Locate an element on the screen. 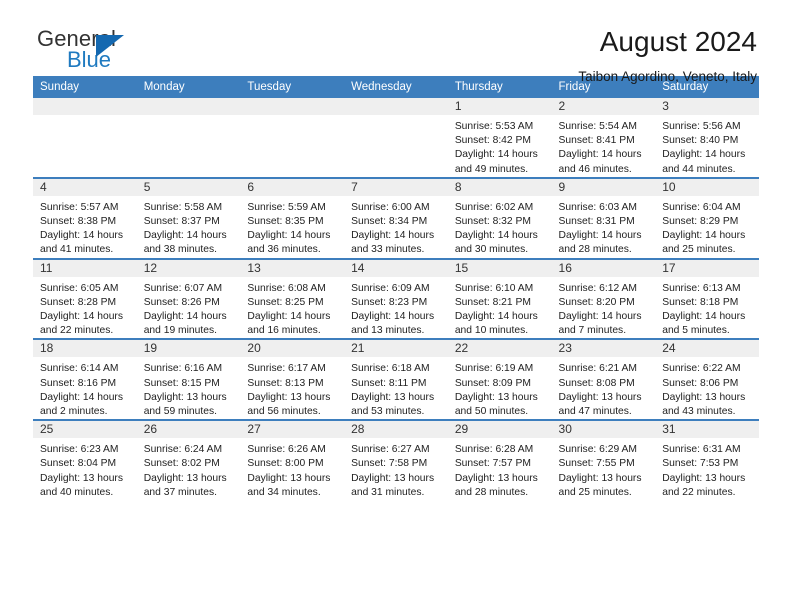 The height and width of the screenshot is (612, 792). day-number: 7 is located at coordinates (396, 187).